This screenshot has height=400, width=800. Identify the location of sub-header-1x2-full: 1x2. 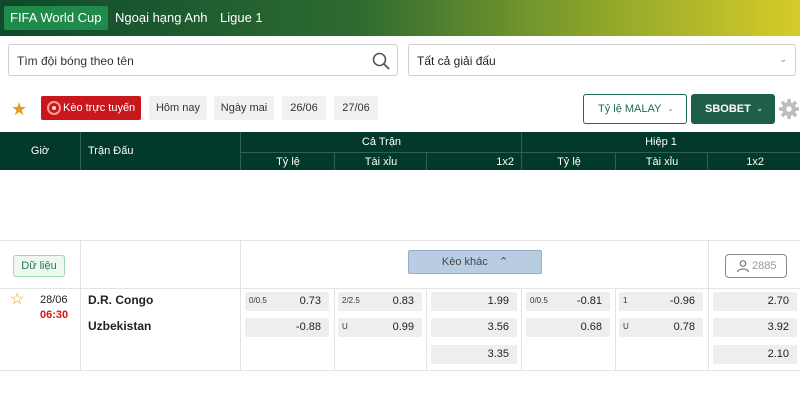
(505, 162).